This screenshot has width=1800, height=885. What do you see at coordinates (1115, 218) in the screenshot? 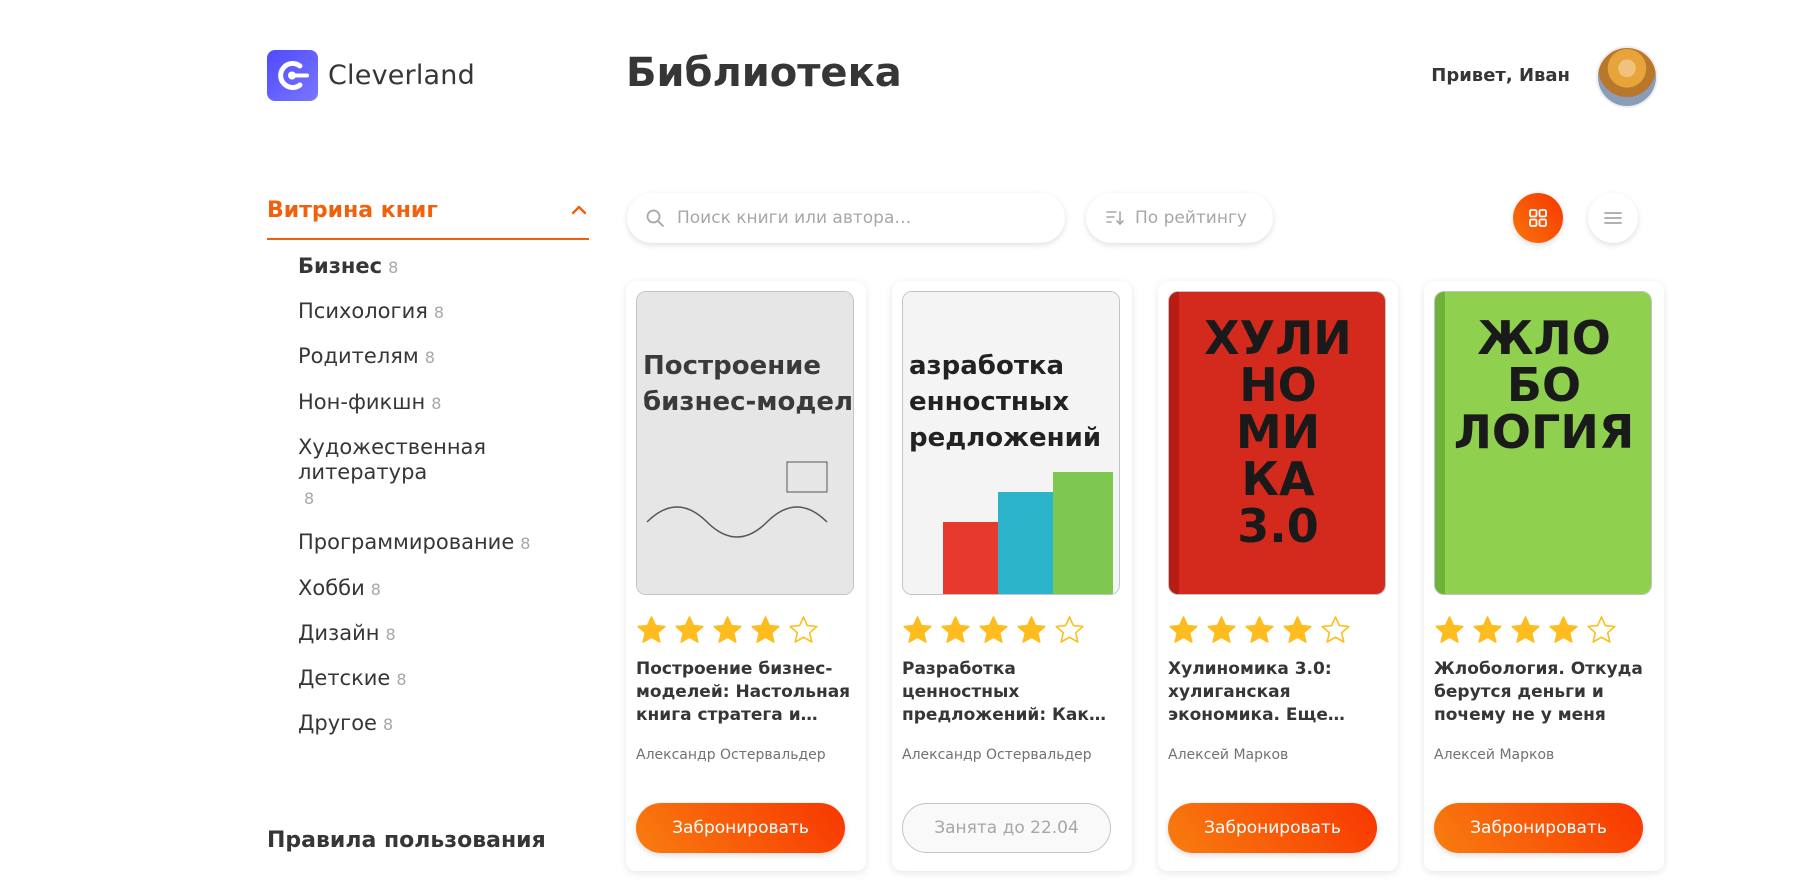
I see `sort-icon` at bounding box center [1115, 218].